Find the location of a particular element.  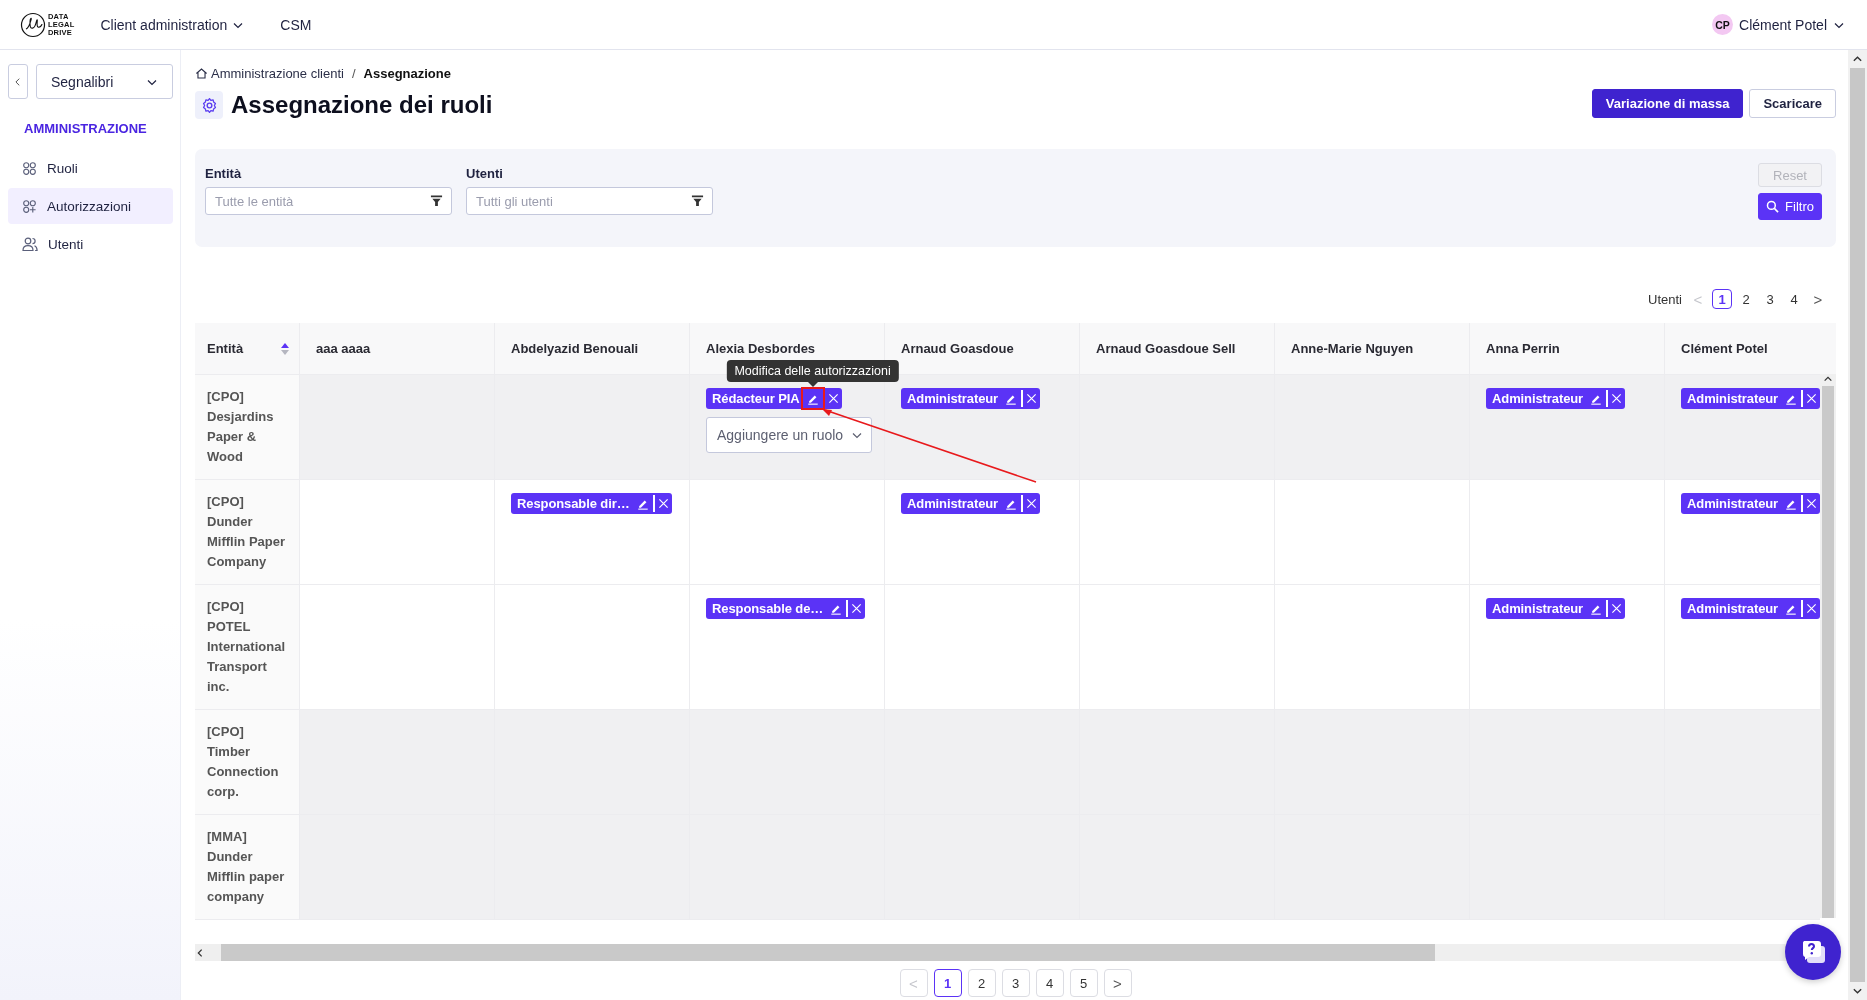

role-select: Aggiungere un ruolo is located at coordinates (789, 435).